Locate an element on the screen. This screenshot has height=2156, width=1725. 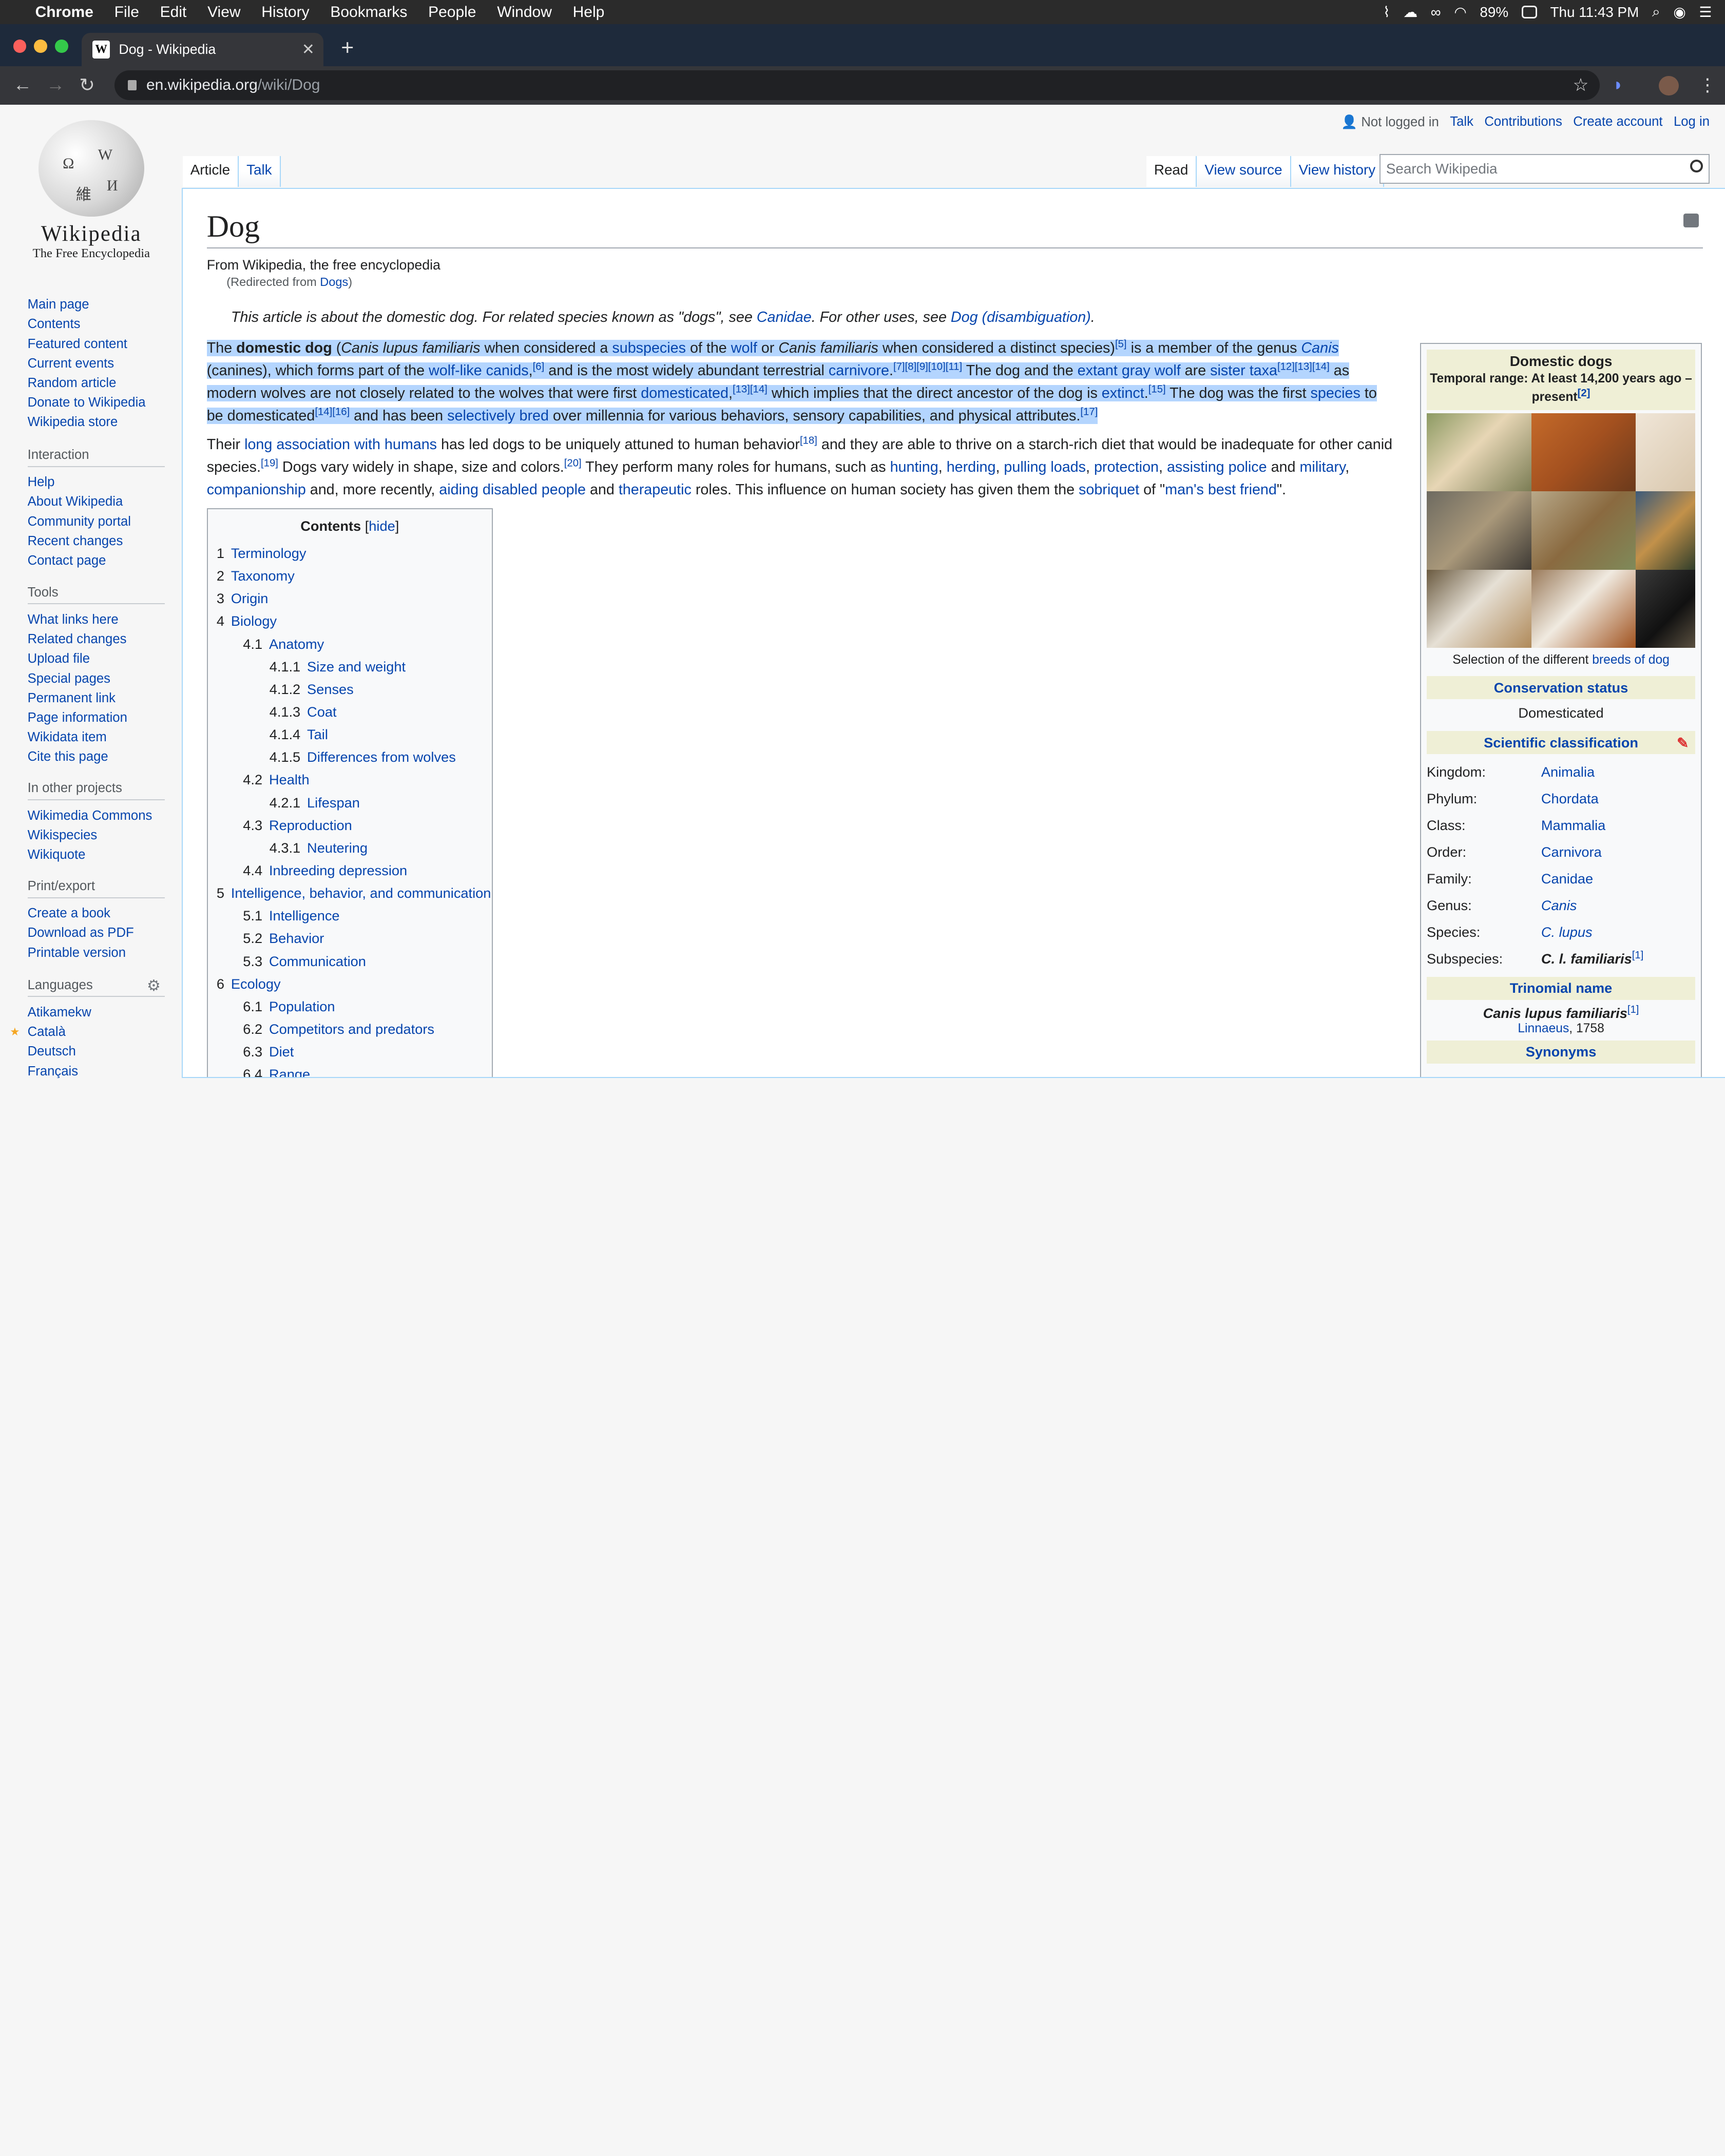
menu-app-name: Chrome is located at coordinates (64, 12).